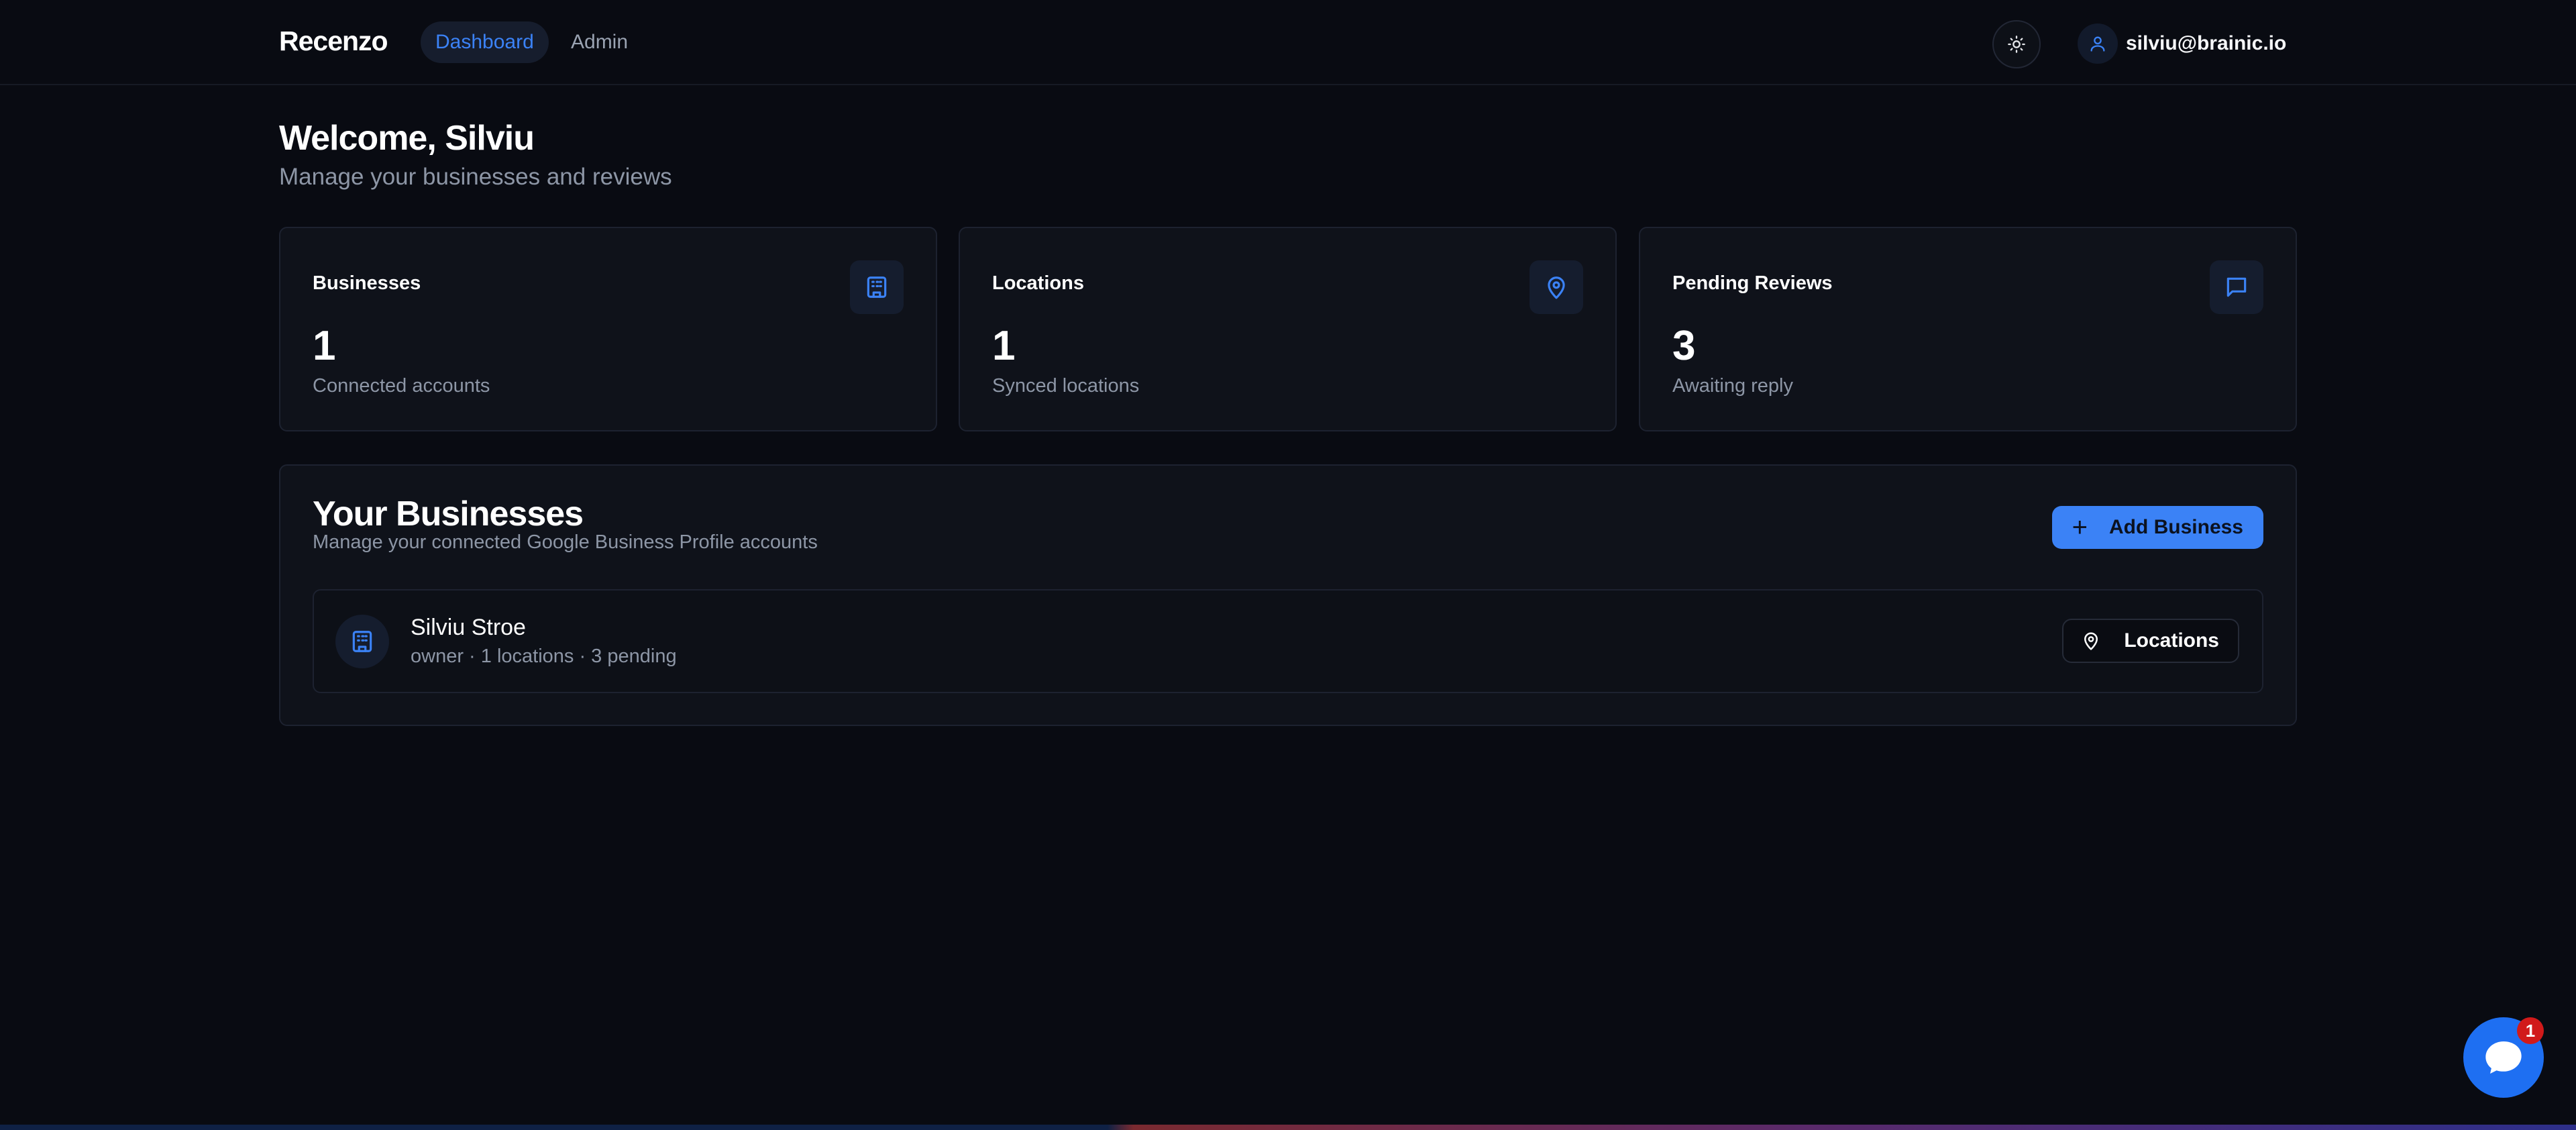  I want to click on stat-card-locations: Locations 1 Synced locations, so click(1288, 329).